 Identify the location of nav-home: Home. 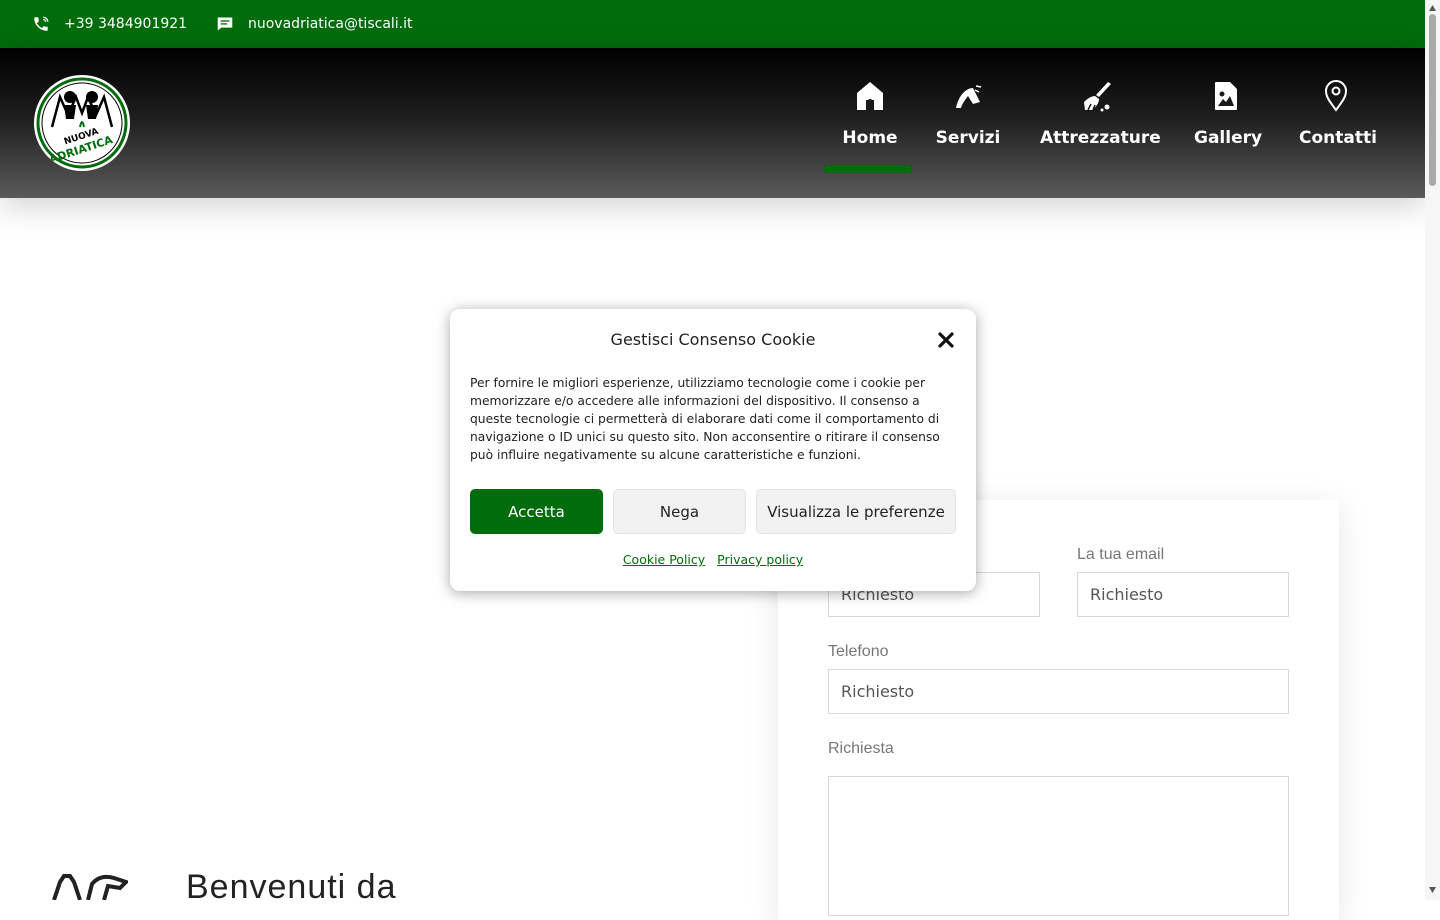
(868, 123).